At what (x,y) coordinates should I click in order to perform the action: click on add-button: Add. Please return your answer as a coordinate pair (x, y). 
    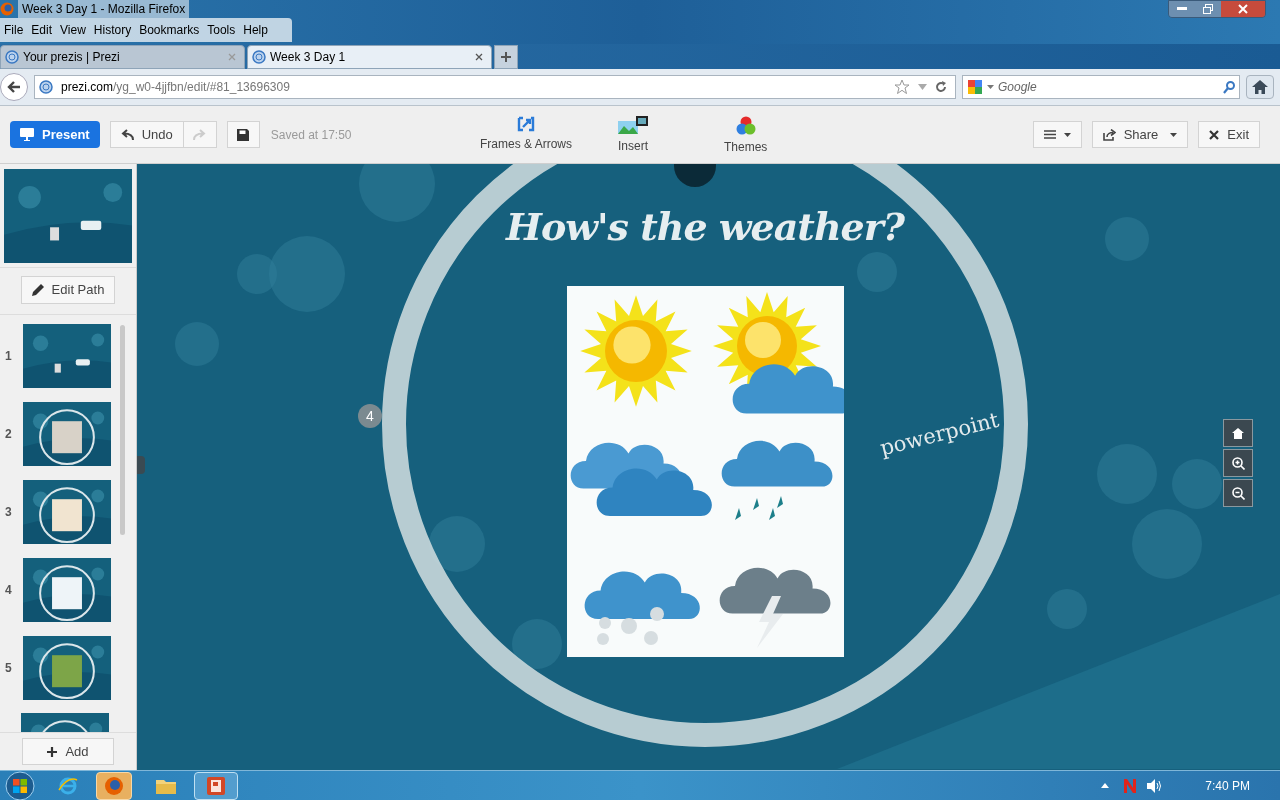
    Looking at the image, I should click on (68, 751).